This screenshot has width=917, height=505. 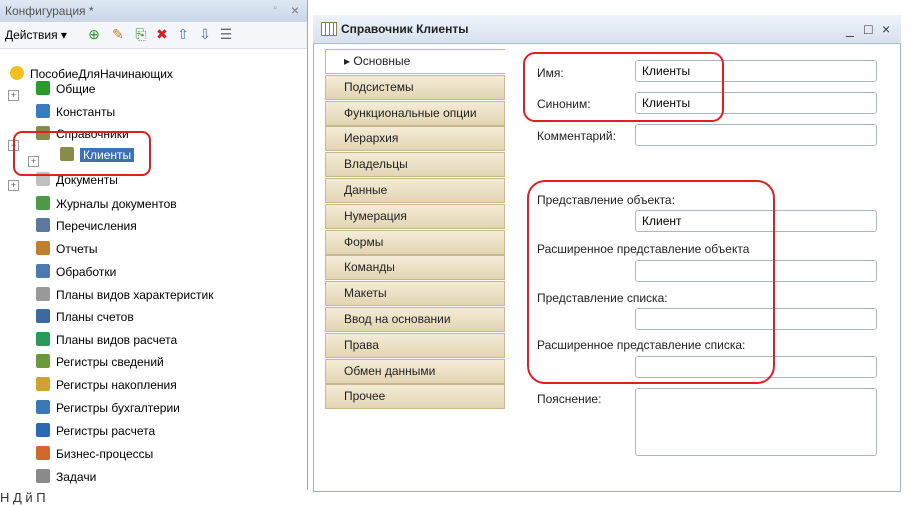 I want to click on report-icon, so click(x=43, y=248).